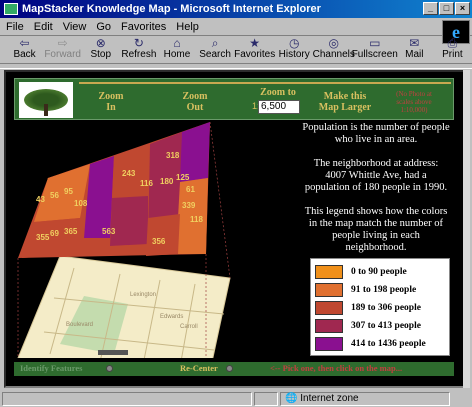 This screenshot has height=407, width=472. What do you see at coordinates (62, 43) in the screenshot?
I see `forward-arrow-icon: ⇨` at bounding box center [62, 43].